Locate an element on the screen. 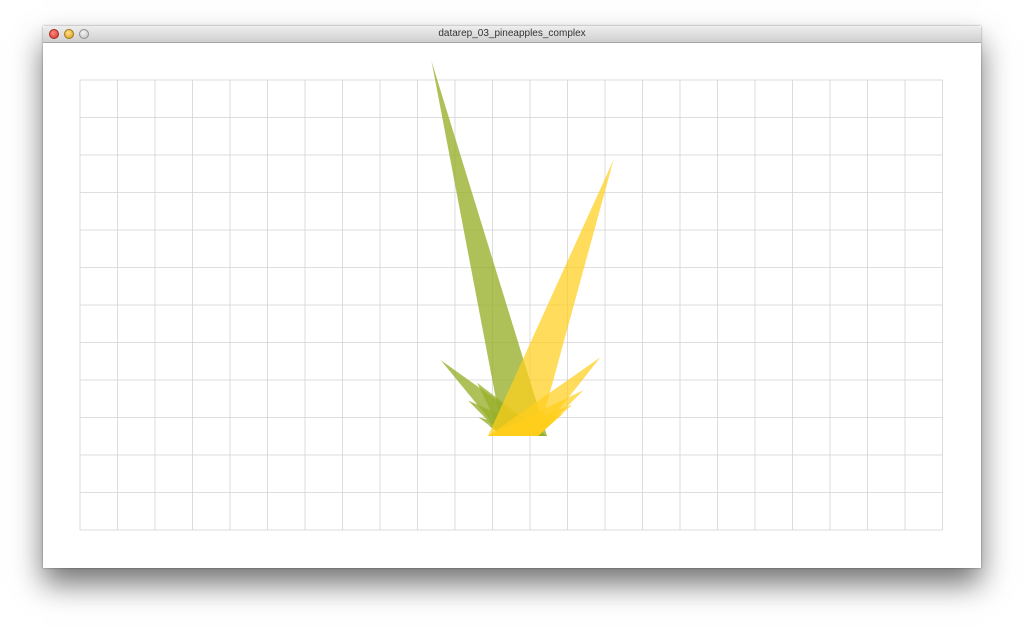 The height and width of the screenshot is (627, 1024). title-bar: datarep_03_pineapples_complex is located at coordinates (512, 34).